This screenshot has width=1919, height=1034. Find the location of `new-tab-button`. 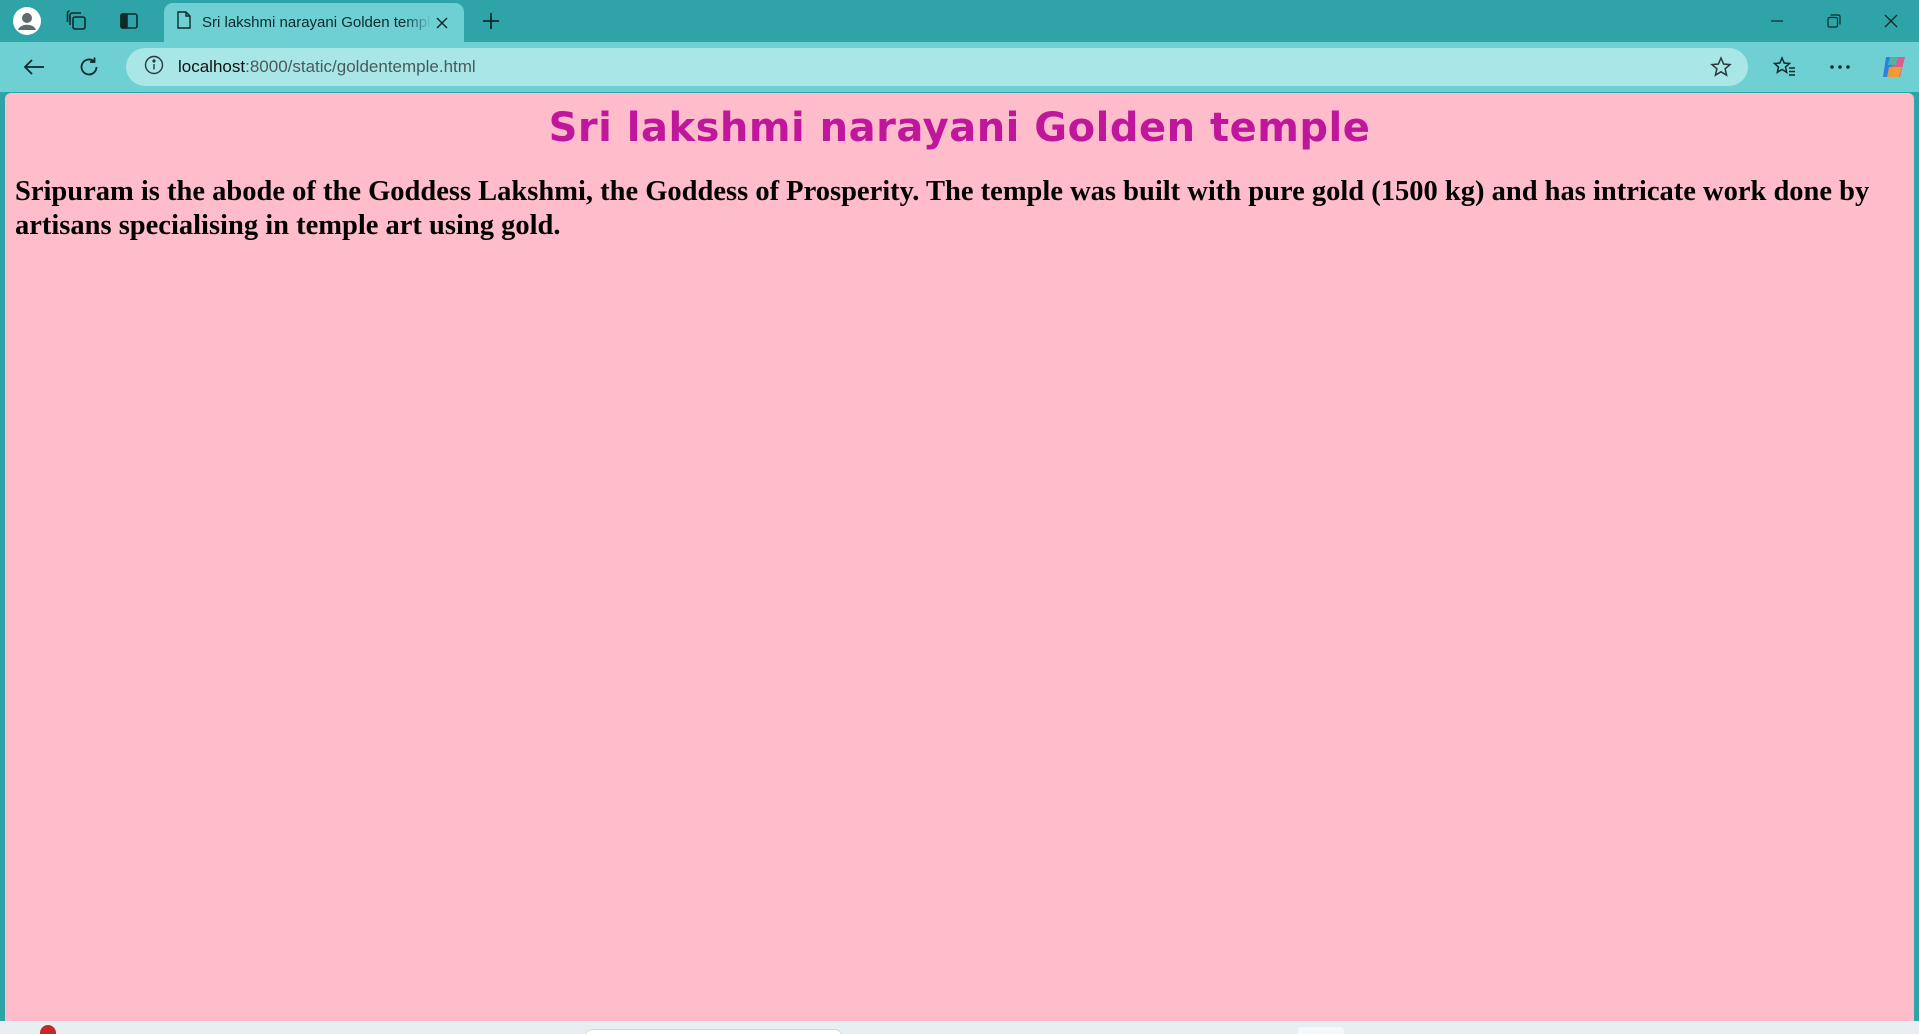

new-tab-button is located at coordinates (491, 21).